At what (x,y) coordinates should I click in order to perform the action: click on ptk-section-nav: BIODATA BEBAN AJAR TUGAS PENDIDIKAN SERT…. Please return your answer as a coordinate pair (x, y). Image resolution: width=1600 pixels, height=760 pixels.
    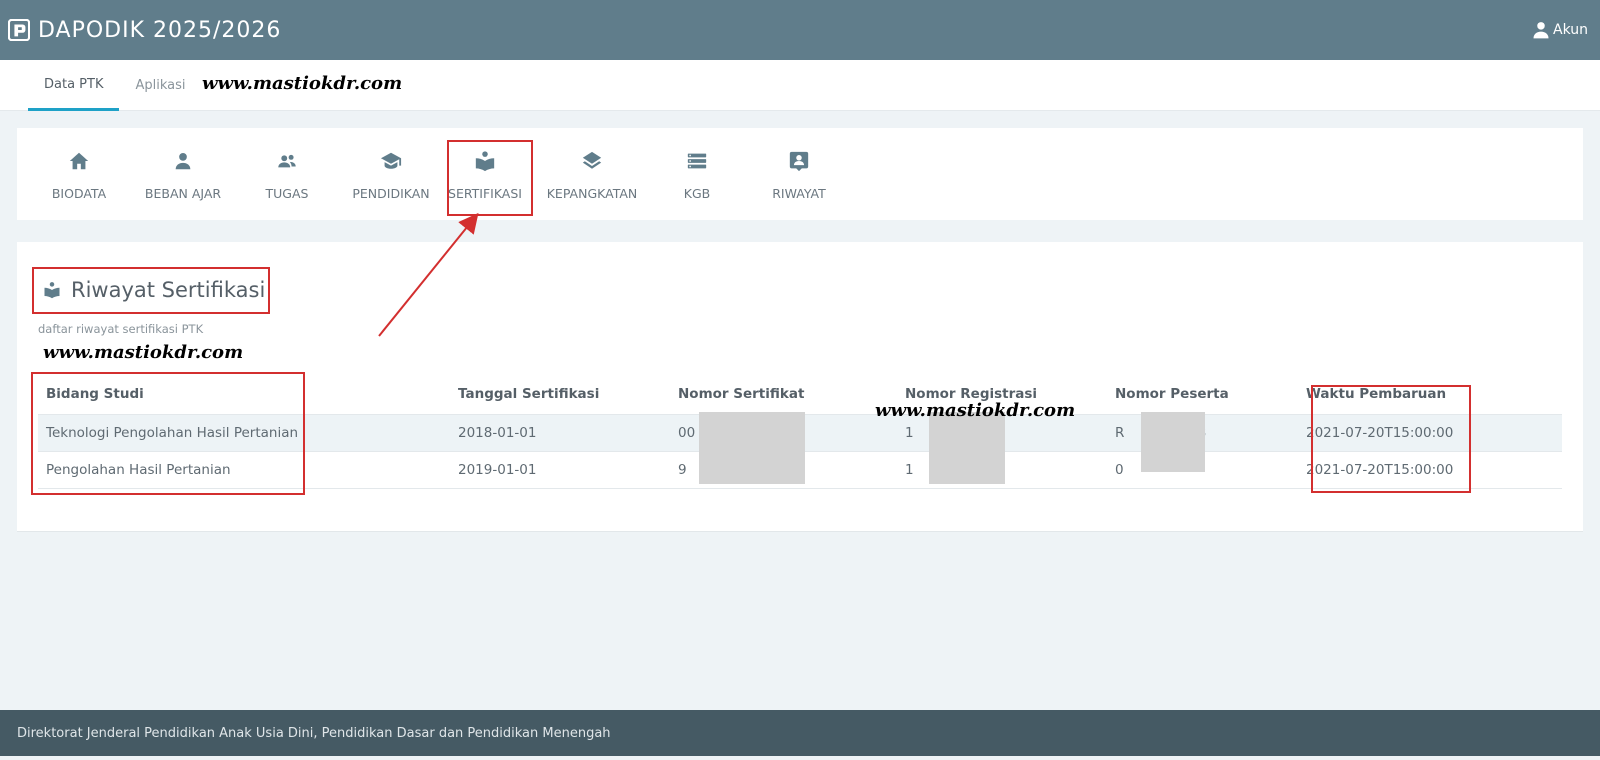
    Looking at the image, I should click on (800, 174).